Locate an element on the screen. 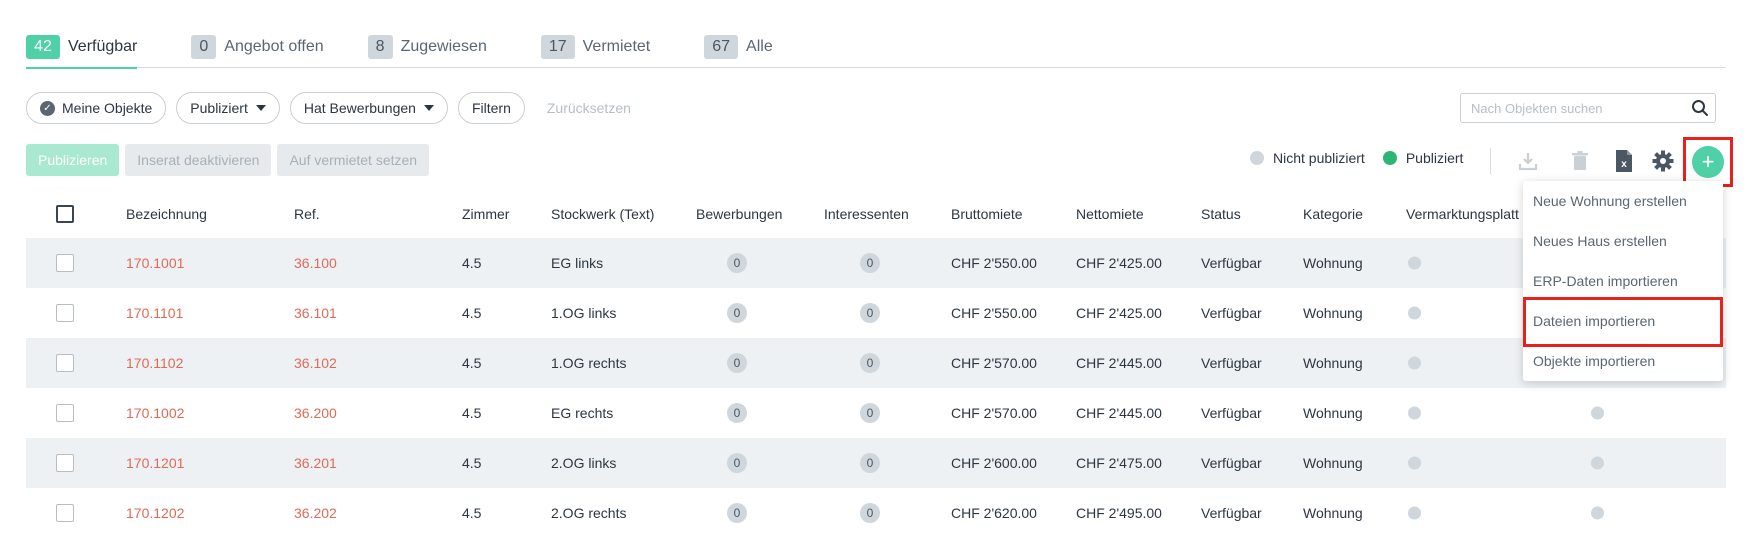  menu-item-import-files: Dateien importieren is located at coordinates (1623, 321).